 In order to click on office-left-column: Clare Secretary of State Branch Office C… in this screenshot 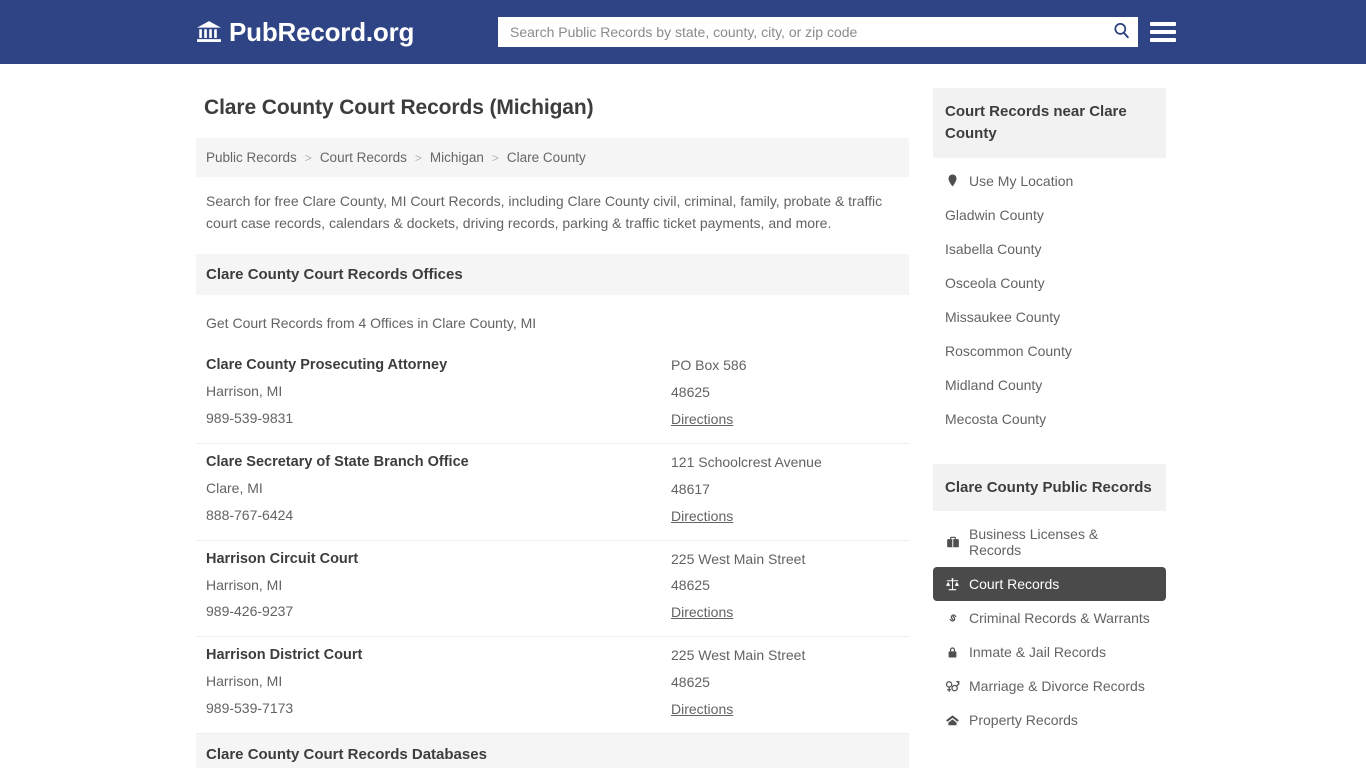, I will do `click(438, 490)`.